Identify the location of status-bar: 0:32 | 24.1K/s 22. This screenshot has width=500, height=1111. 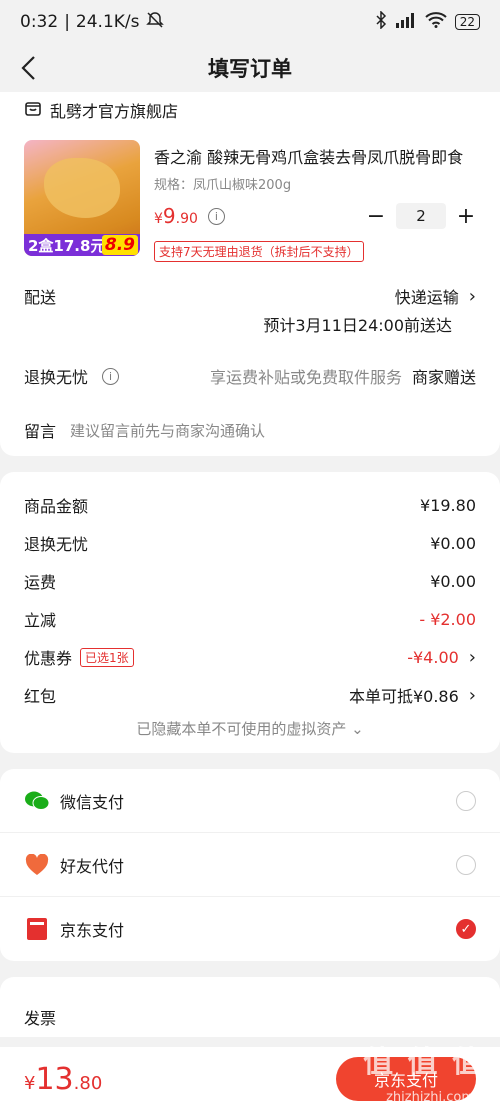
(250, 22).